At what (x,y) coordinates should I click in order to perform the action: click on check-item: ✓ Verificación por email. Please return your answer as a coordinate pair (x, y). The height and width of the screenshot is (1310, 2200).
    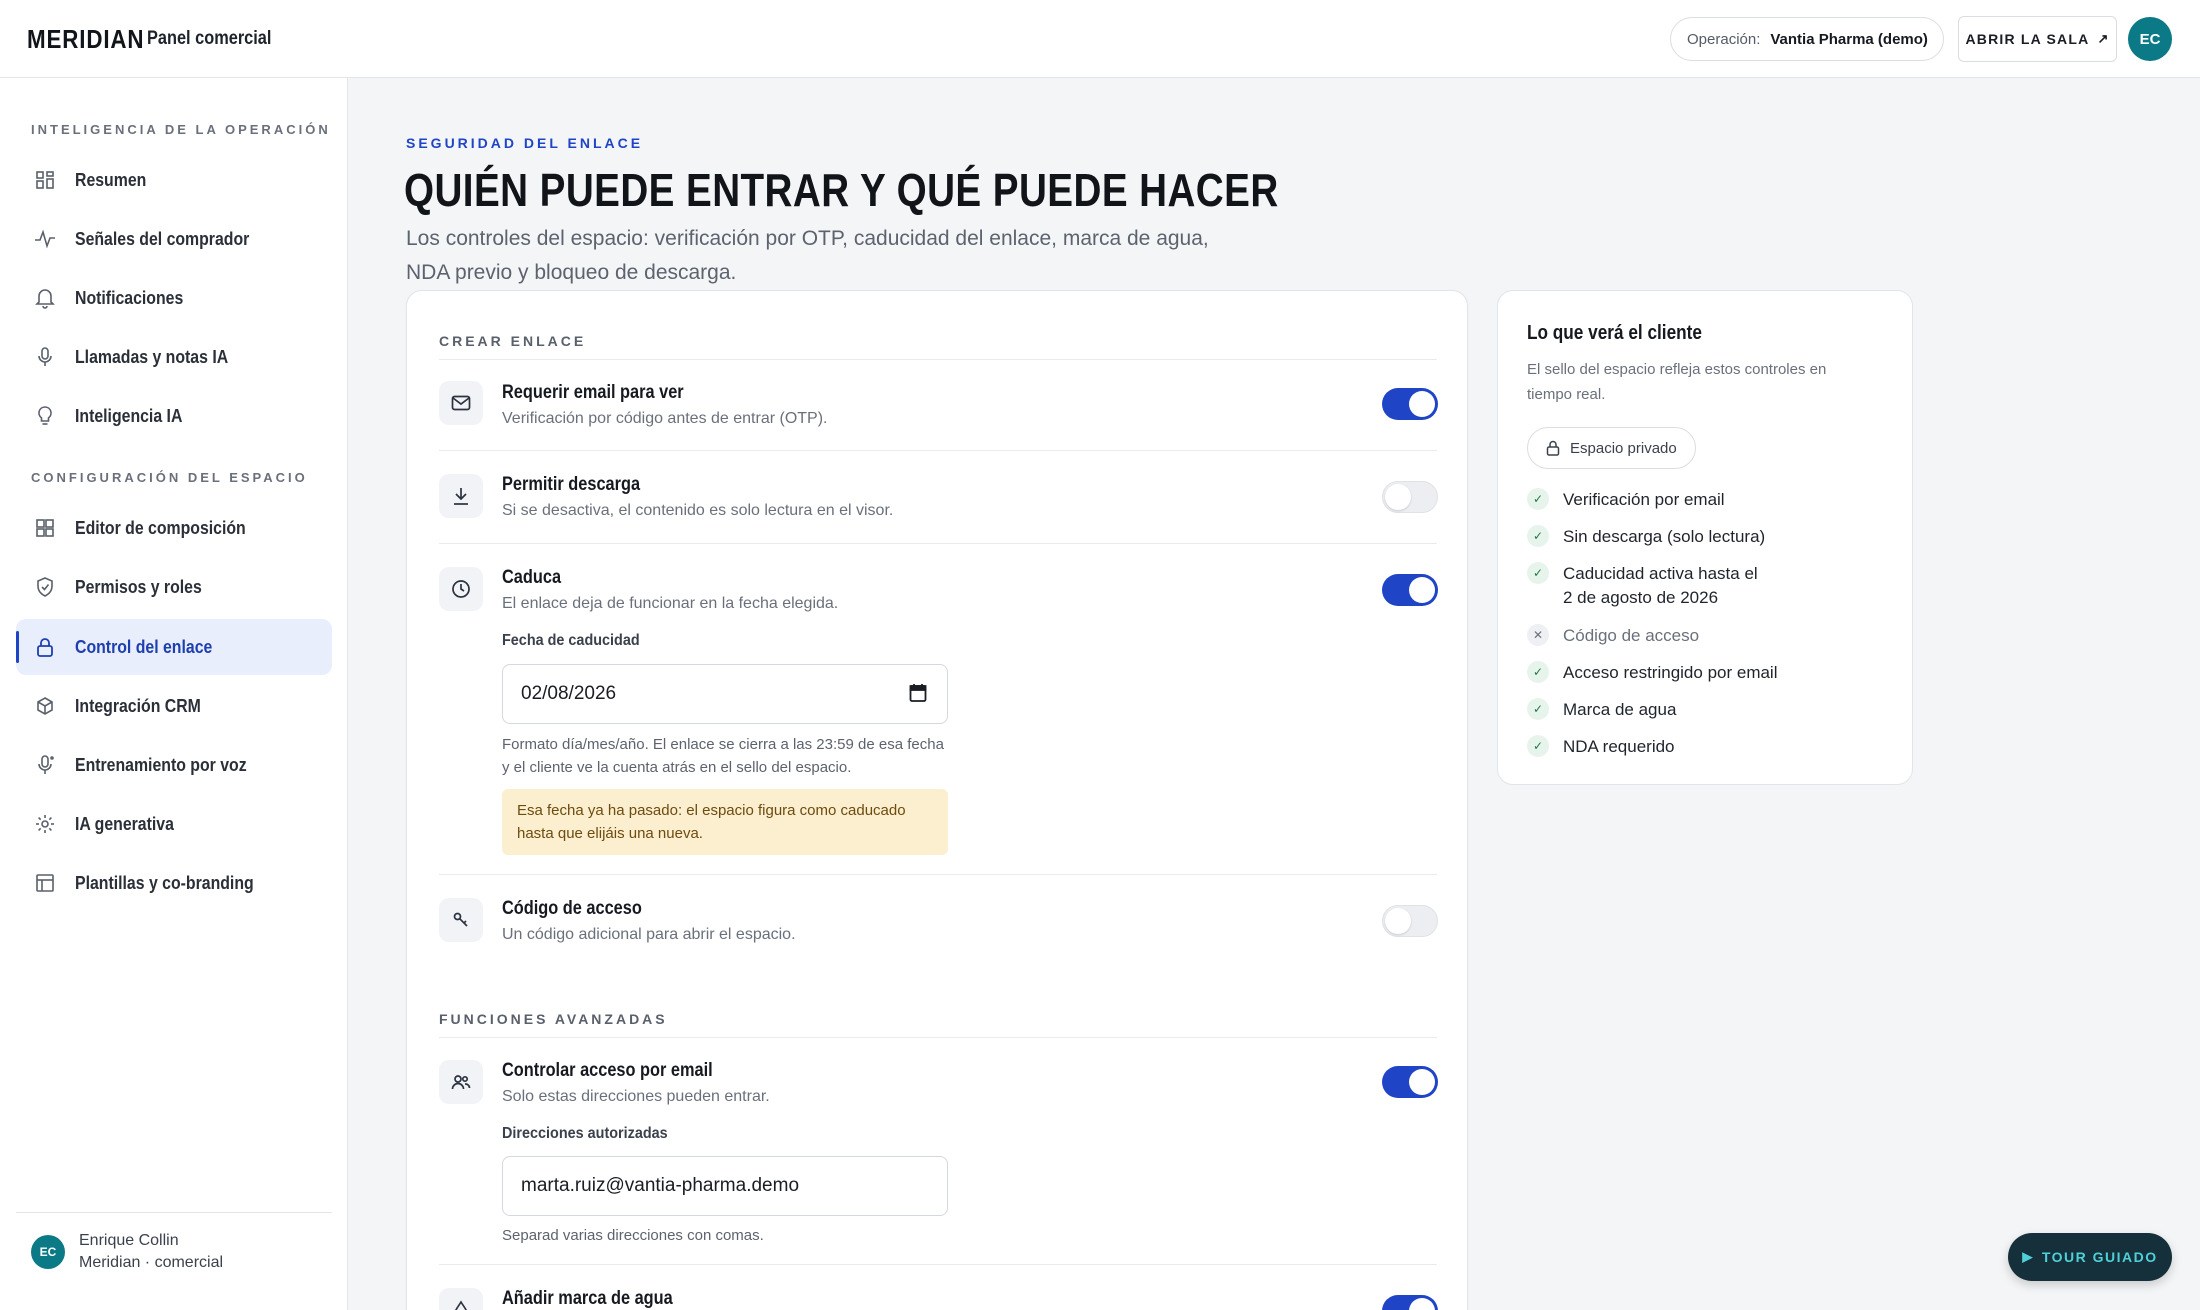
    Looking at the image, I should click on (1626, 500).